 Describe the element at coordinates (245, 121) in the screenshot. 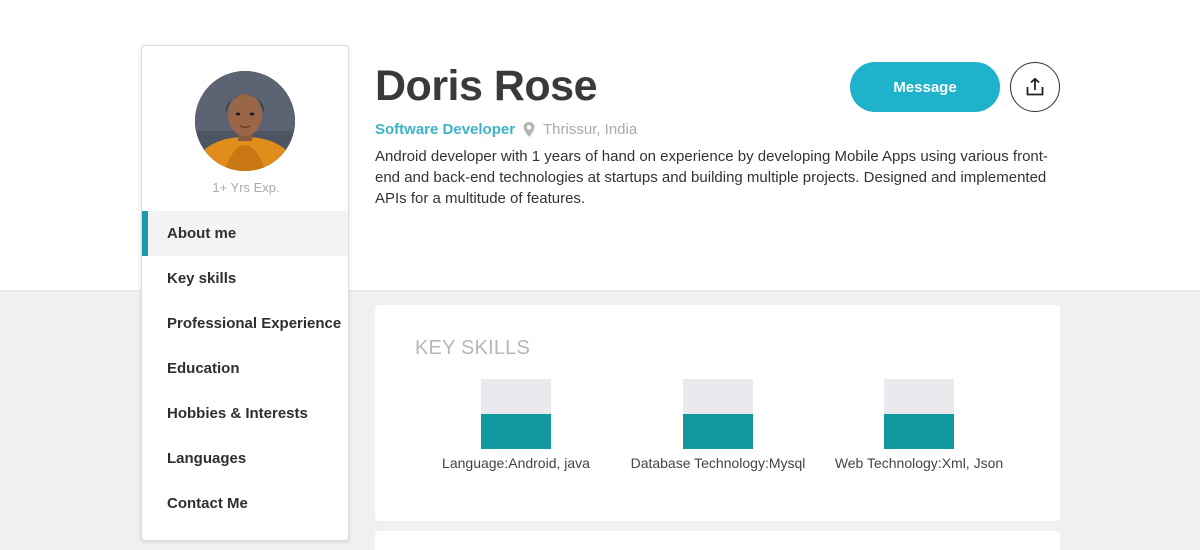

I see `avatar` at that location.